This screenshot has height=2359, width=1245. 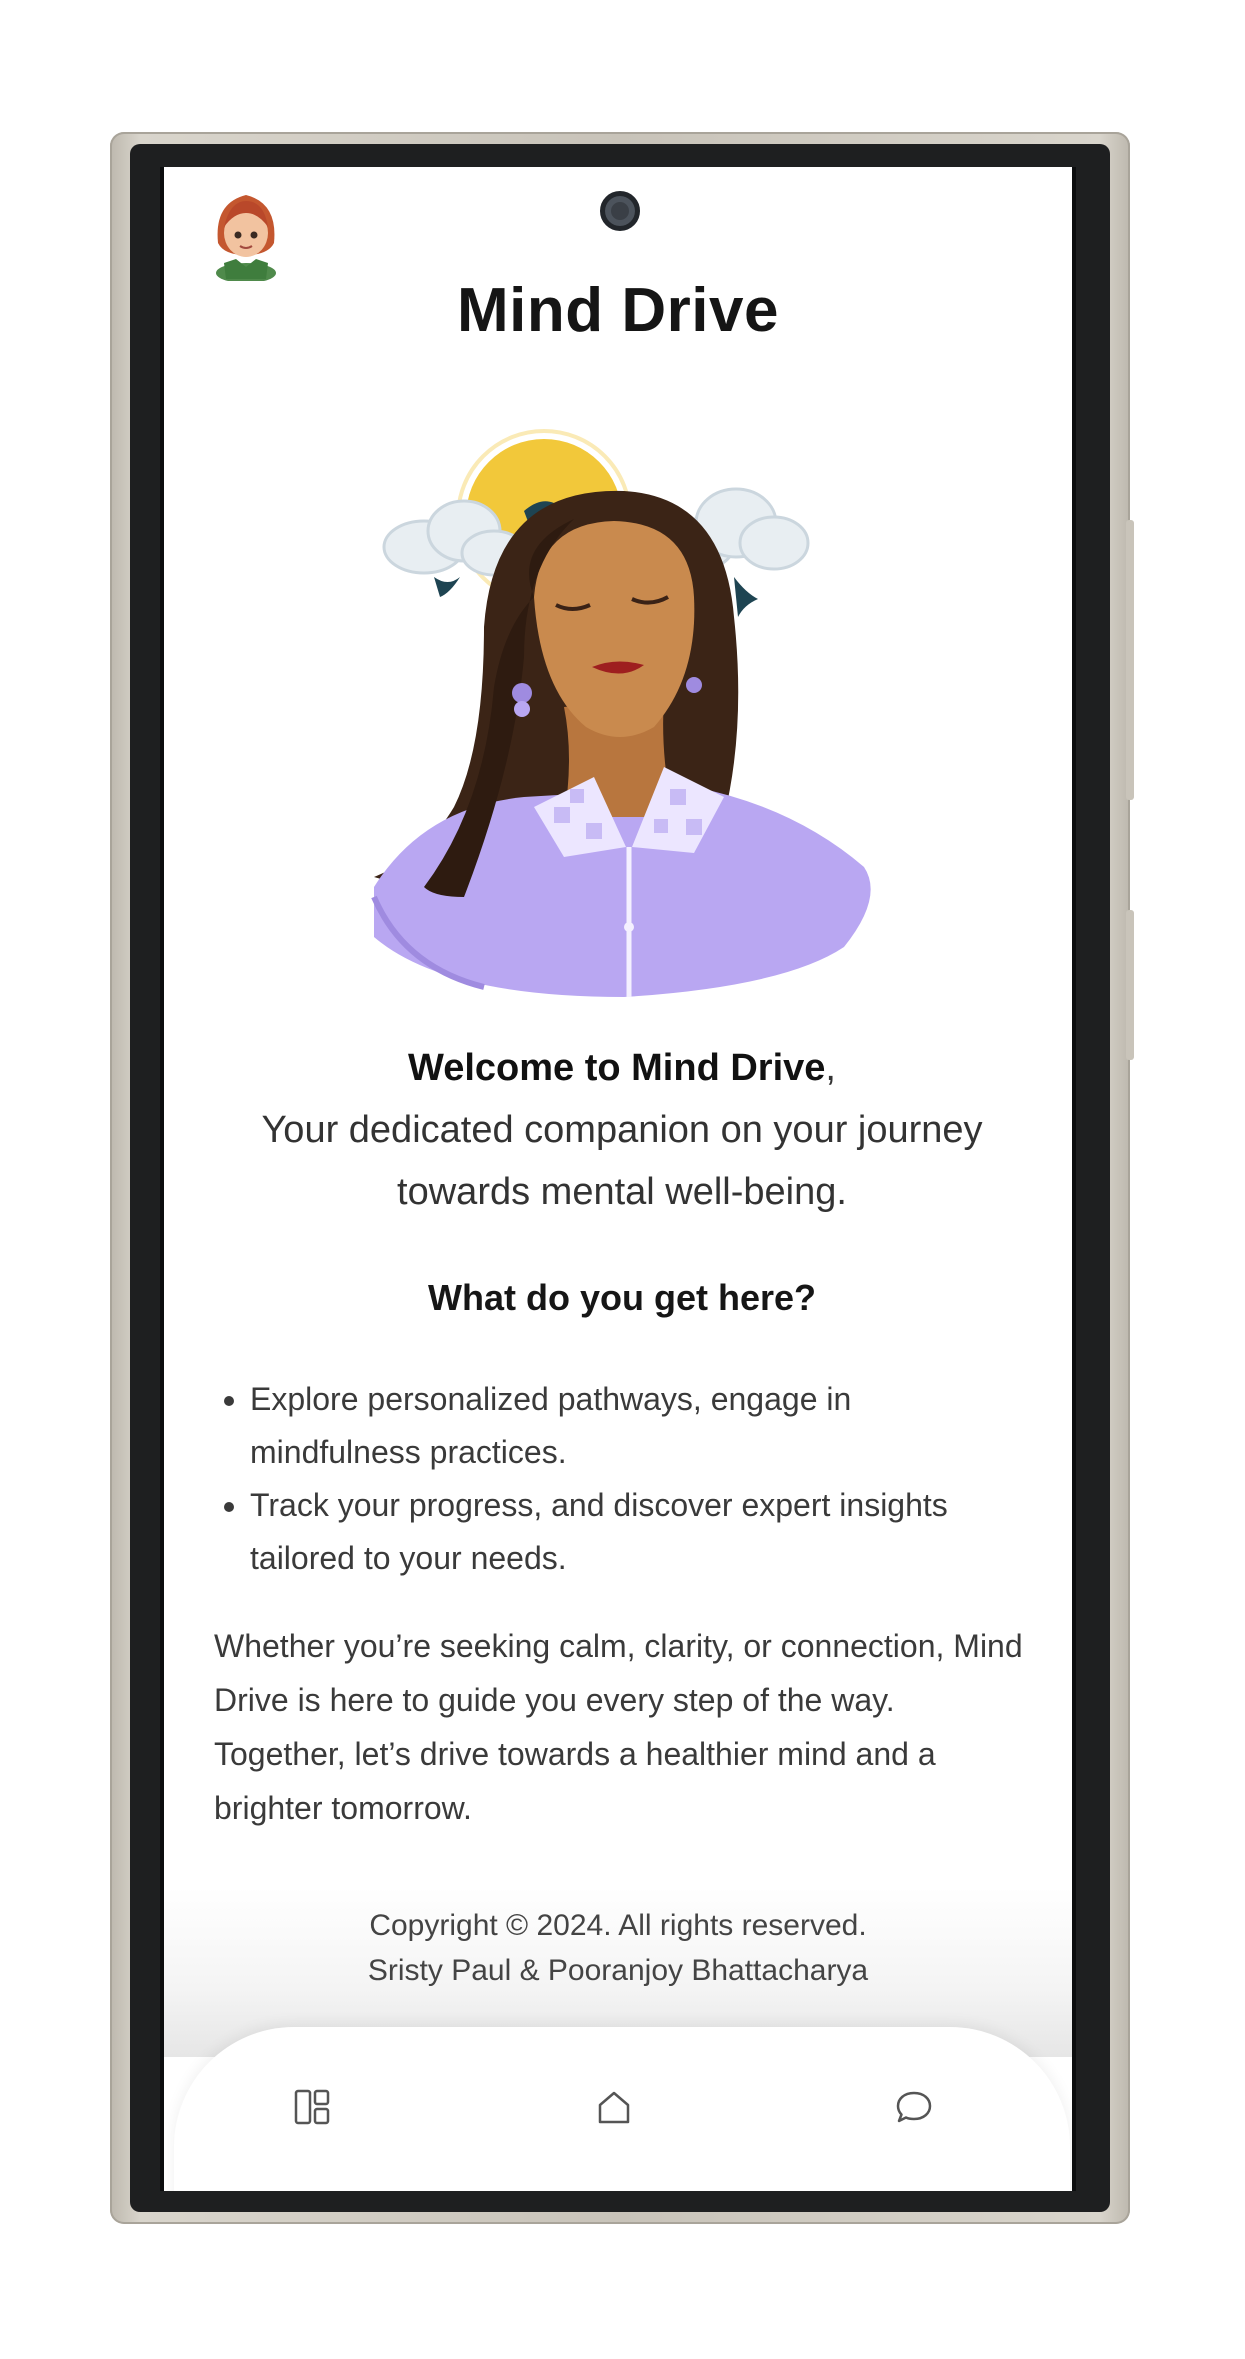 I want to click on authors-text: Sristy Paul & Pooranjoy Bhattacharya, so click(x=618, y=1970).